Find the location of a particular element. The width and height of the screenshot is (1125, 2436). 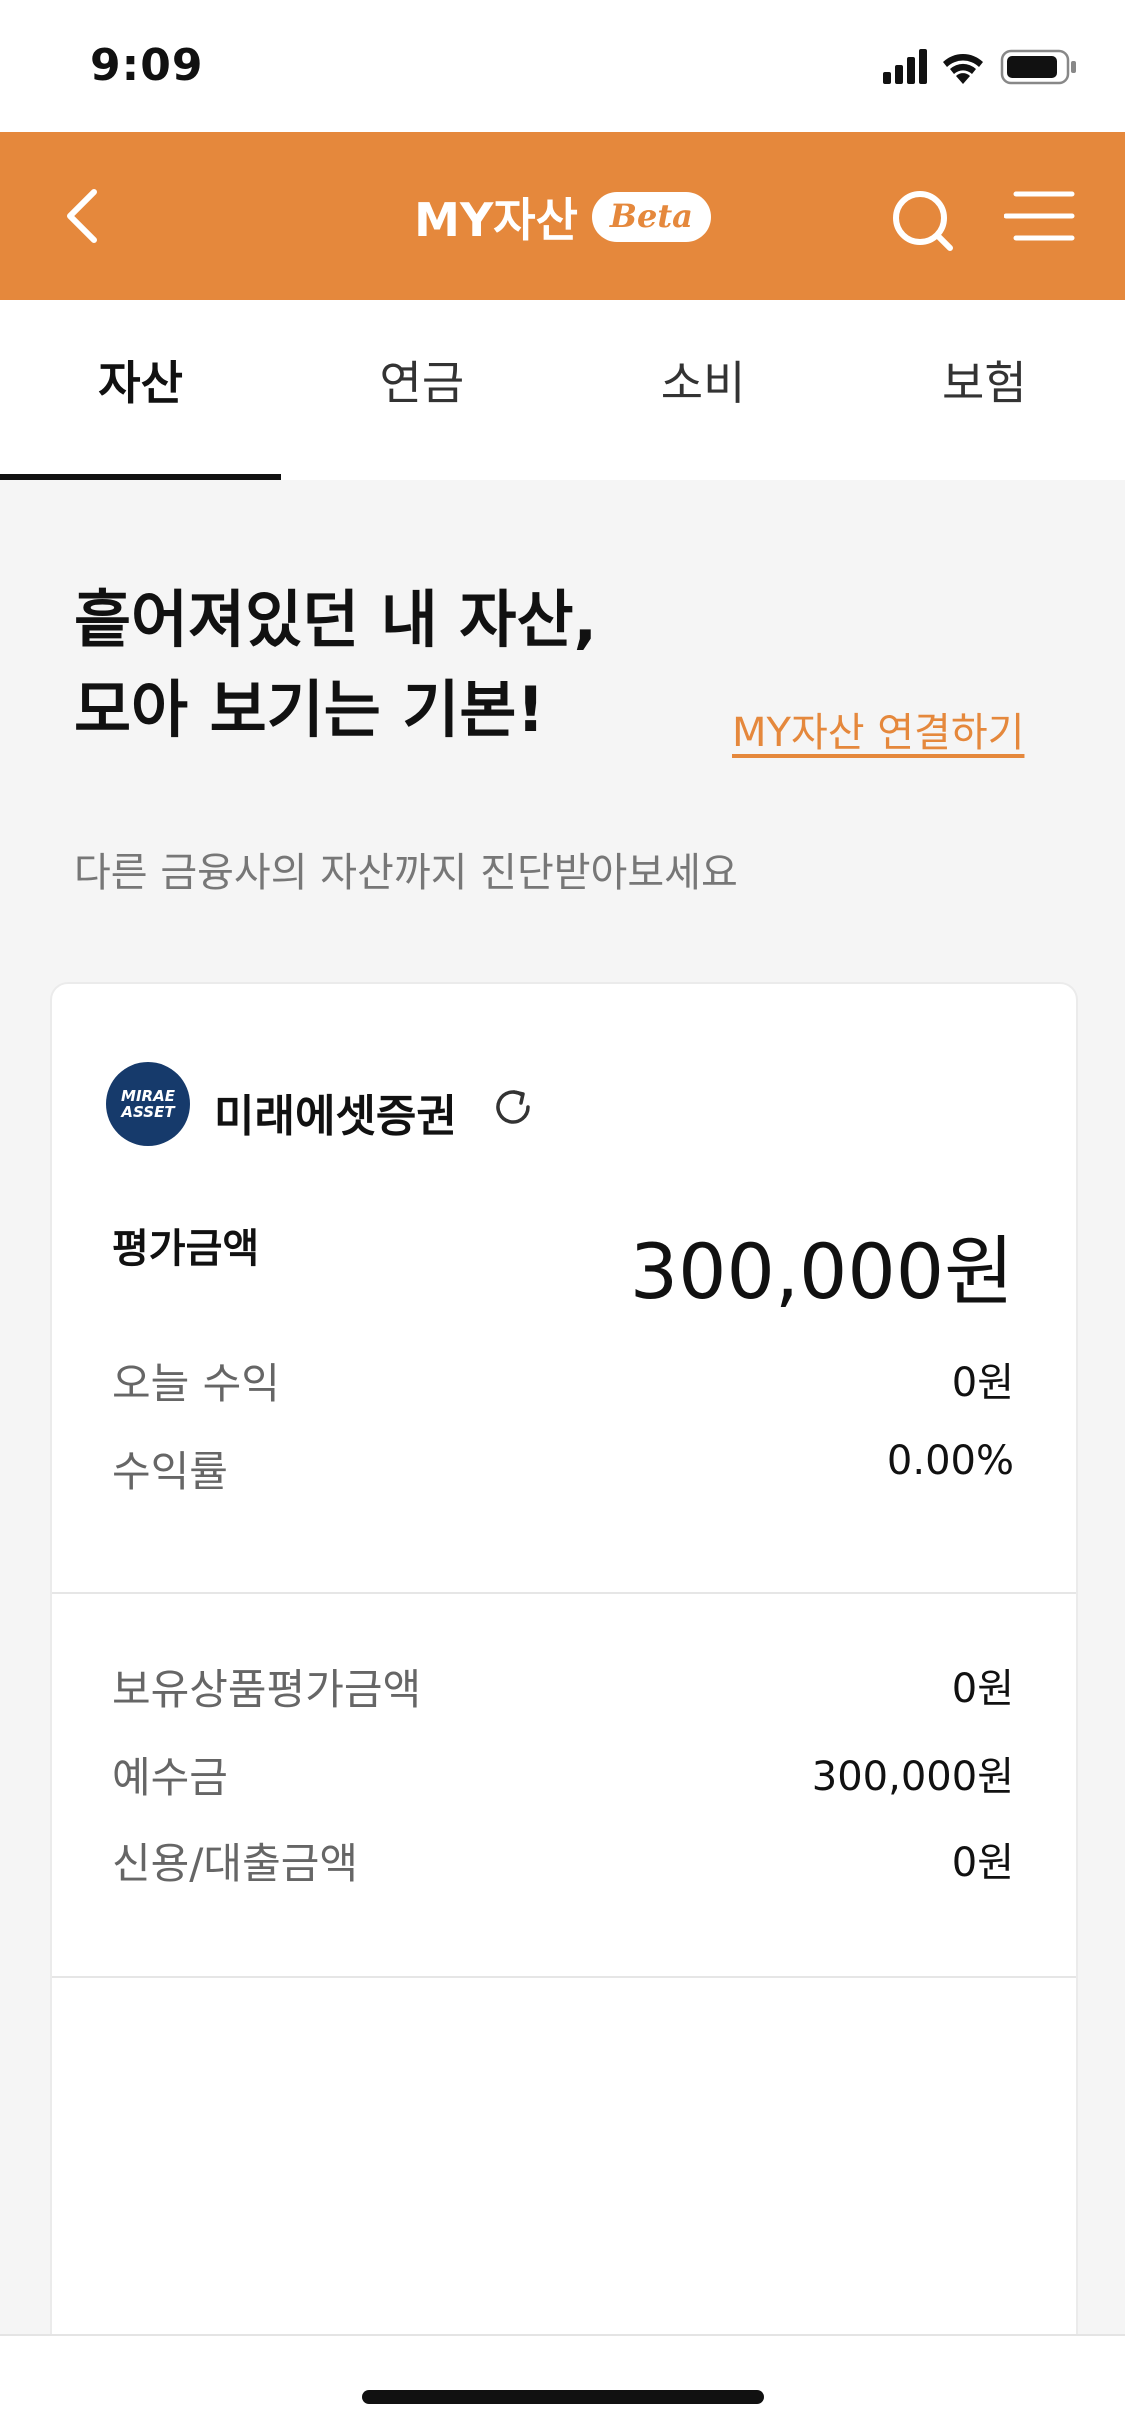

tab-insurance: 보험 is located at coordinates (984, 390).